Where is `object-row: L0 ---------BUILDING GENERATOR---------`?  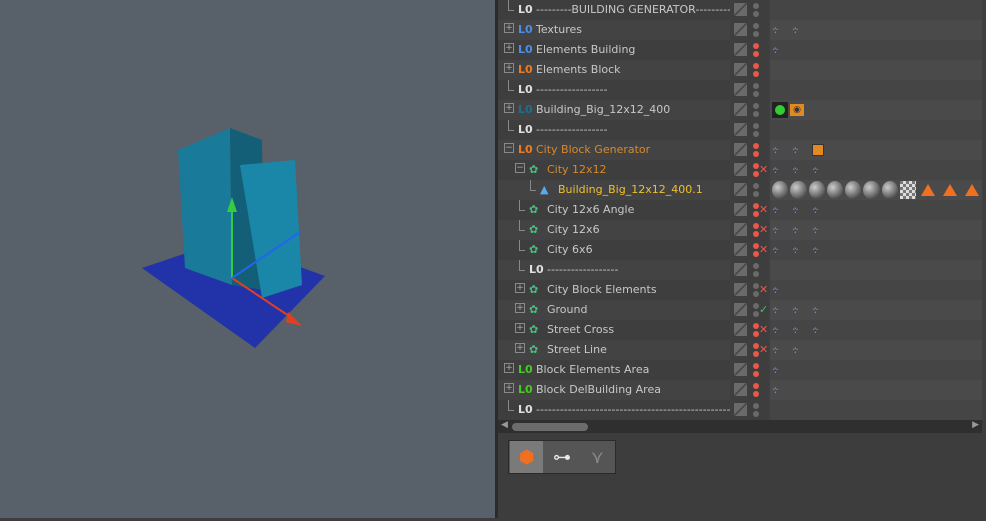 object-row: L0 ---------BUILDING GENERATOR--------- is located at coordinates (740, 10).